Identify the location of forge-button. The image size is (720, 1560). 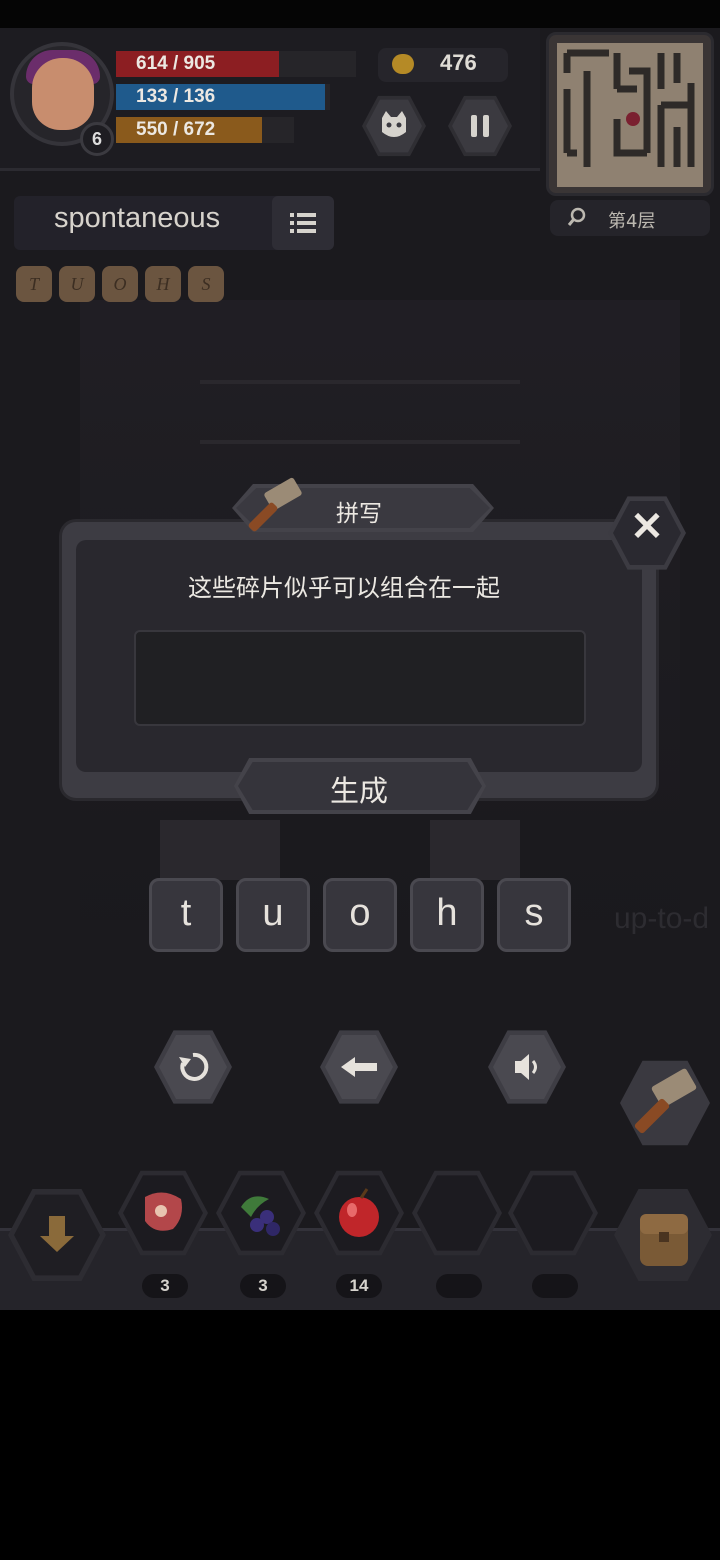
(665, 1103).